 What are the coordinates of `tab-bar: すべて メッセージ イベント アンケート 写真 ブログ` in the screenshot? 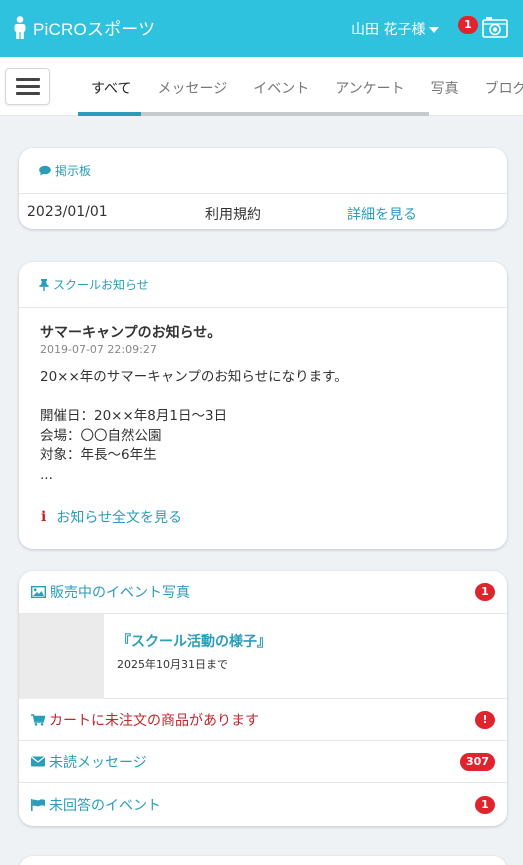 It's located at (261, 86).